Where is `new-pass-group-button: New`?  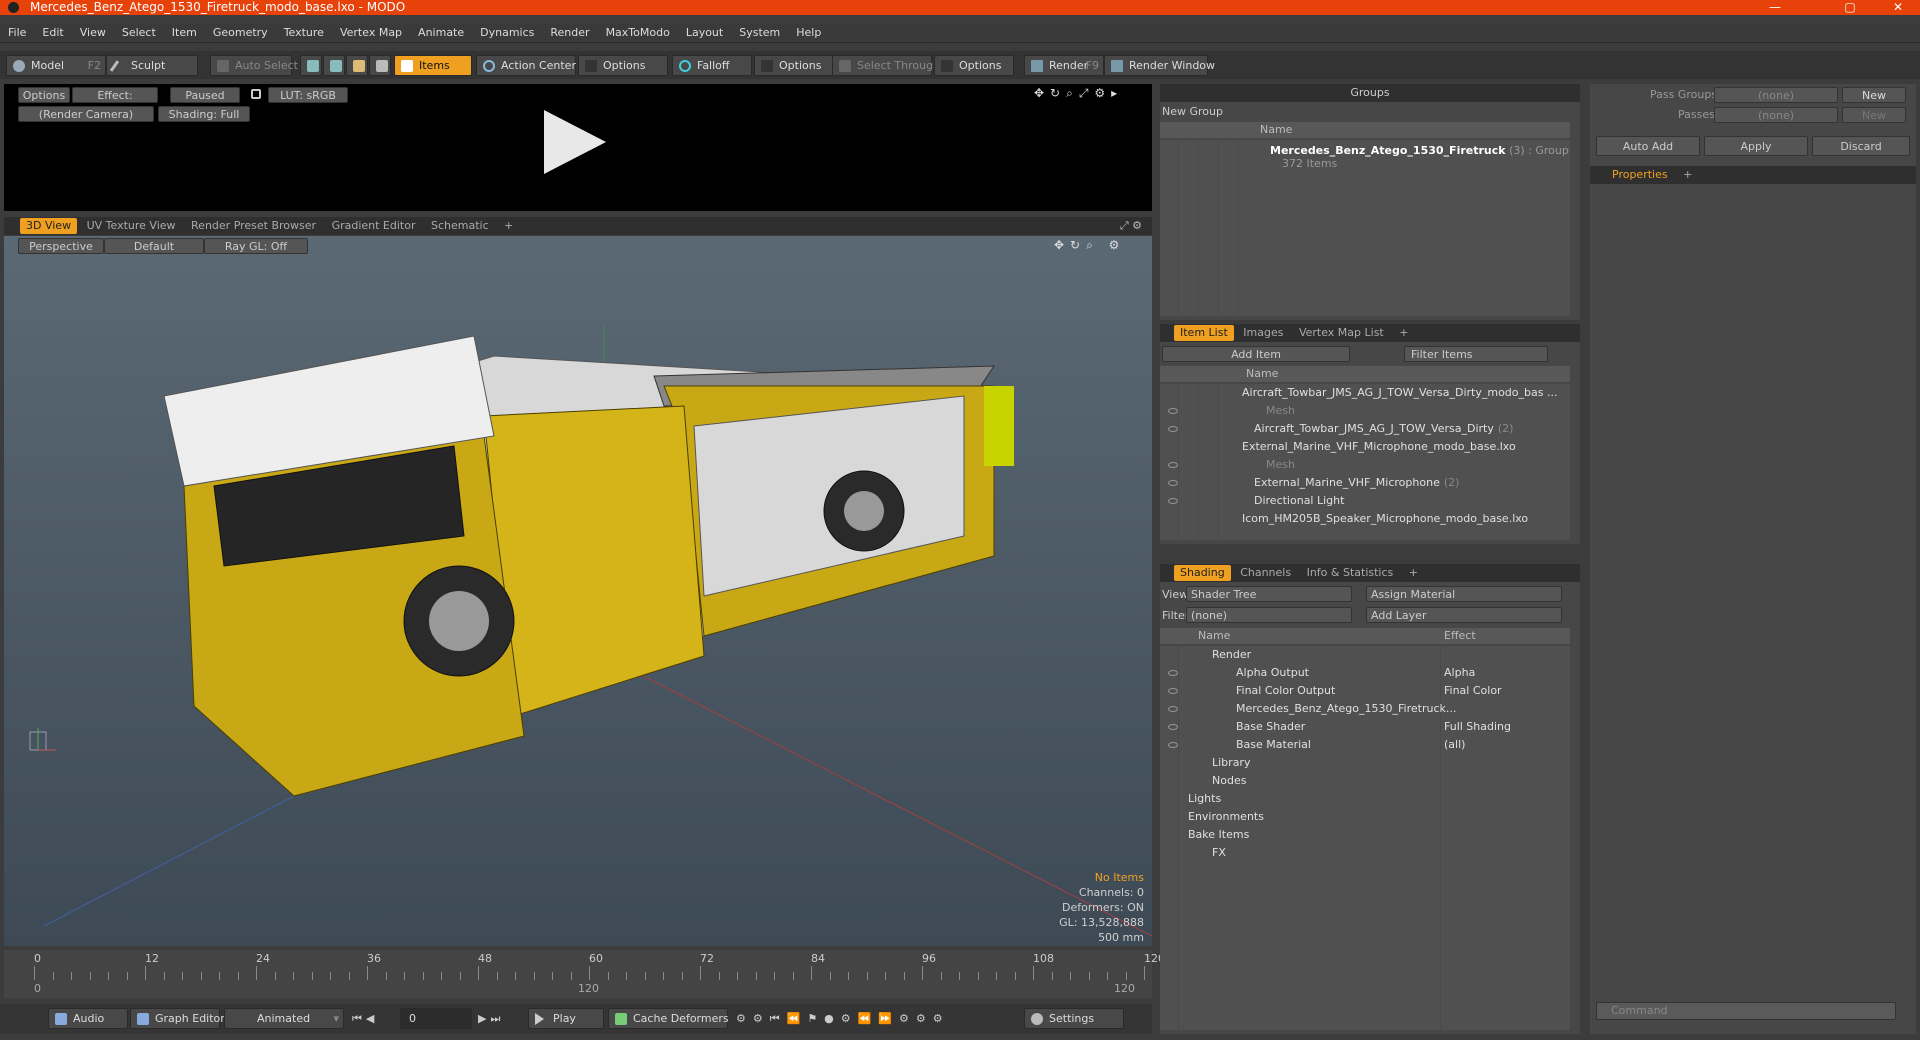
new-pass-group-button: New is located at coordinates (1874, 95).